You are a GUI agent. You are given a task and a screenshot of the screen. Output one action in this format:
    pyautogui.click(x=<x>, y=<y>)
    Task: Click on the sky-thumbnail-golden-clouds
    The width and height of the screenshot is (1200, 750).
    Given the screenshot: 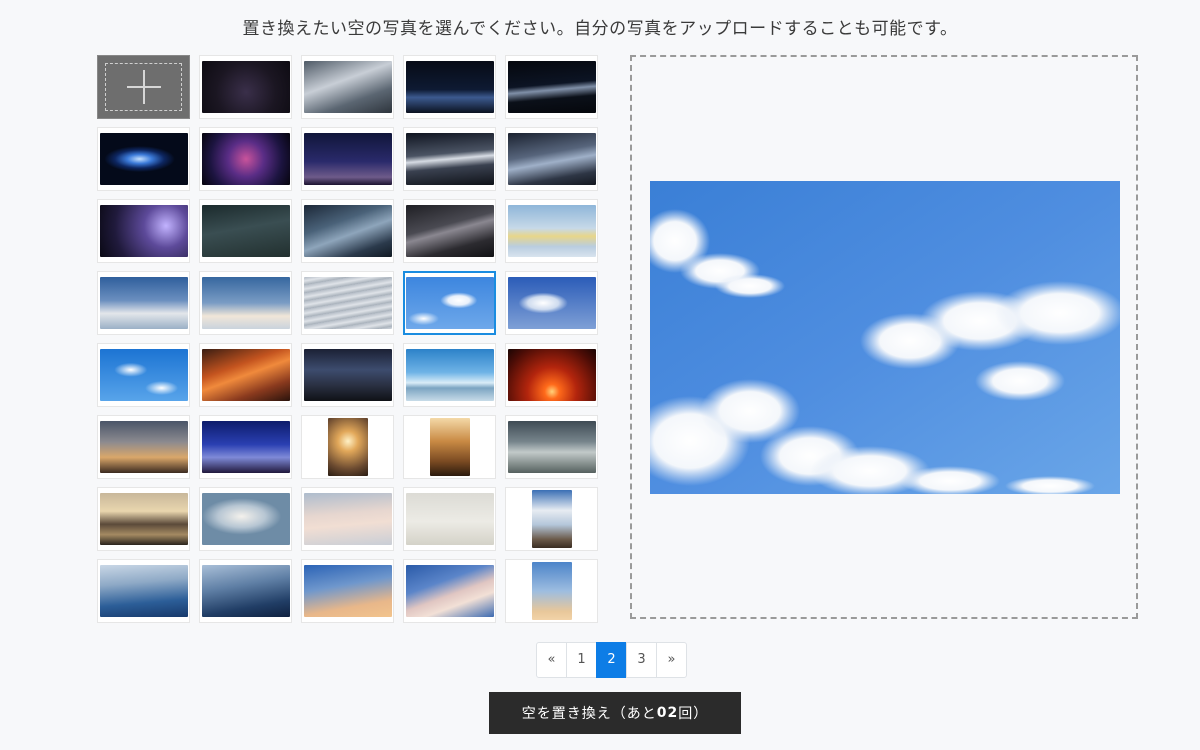 What is the action you would take?
    pyautogui.click(x=143, y=519)
    